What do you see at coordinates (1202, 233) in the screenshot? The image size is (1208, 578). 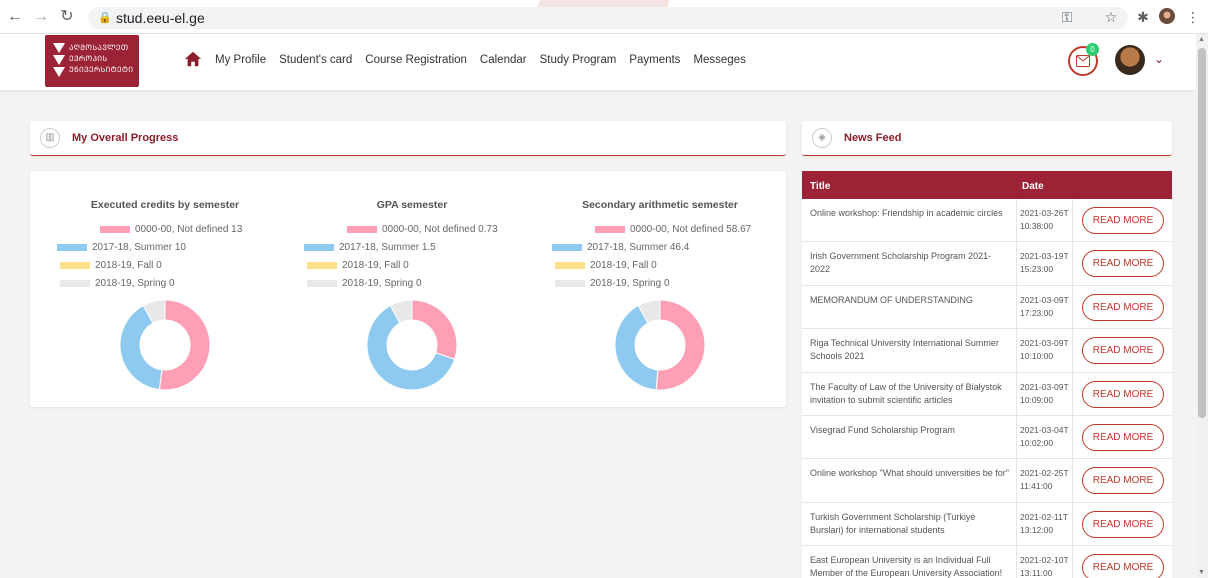 I see `scrollbar-thumb` at bounding box center [1202, 233].